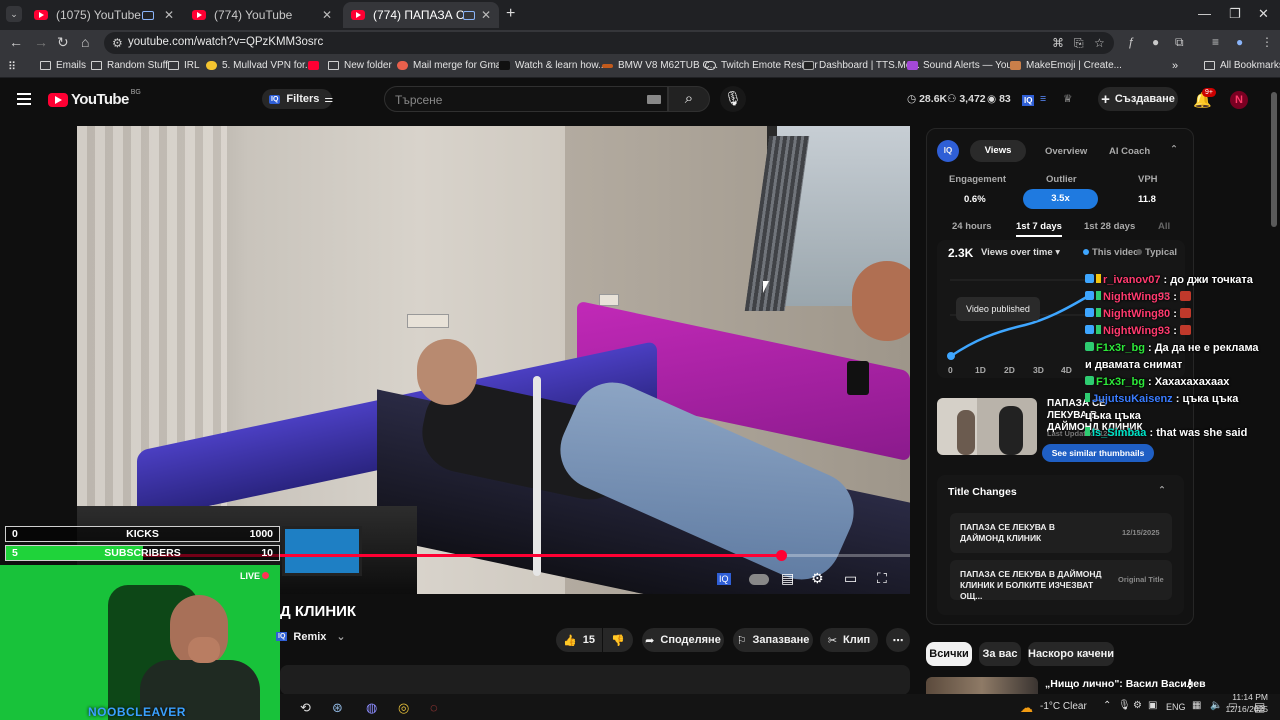  I want to click on tray-chevron-icon: ⌃, so click(1107, 705).